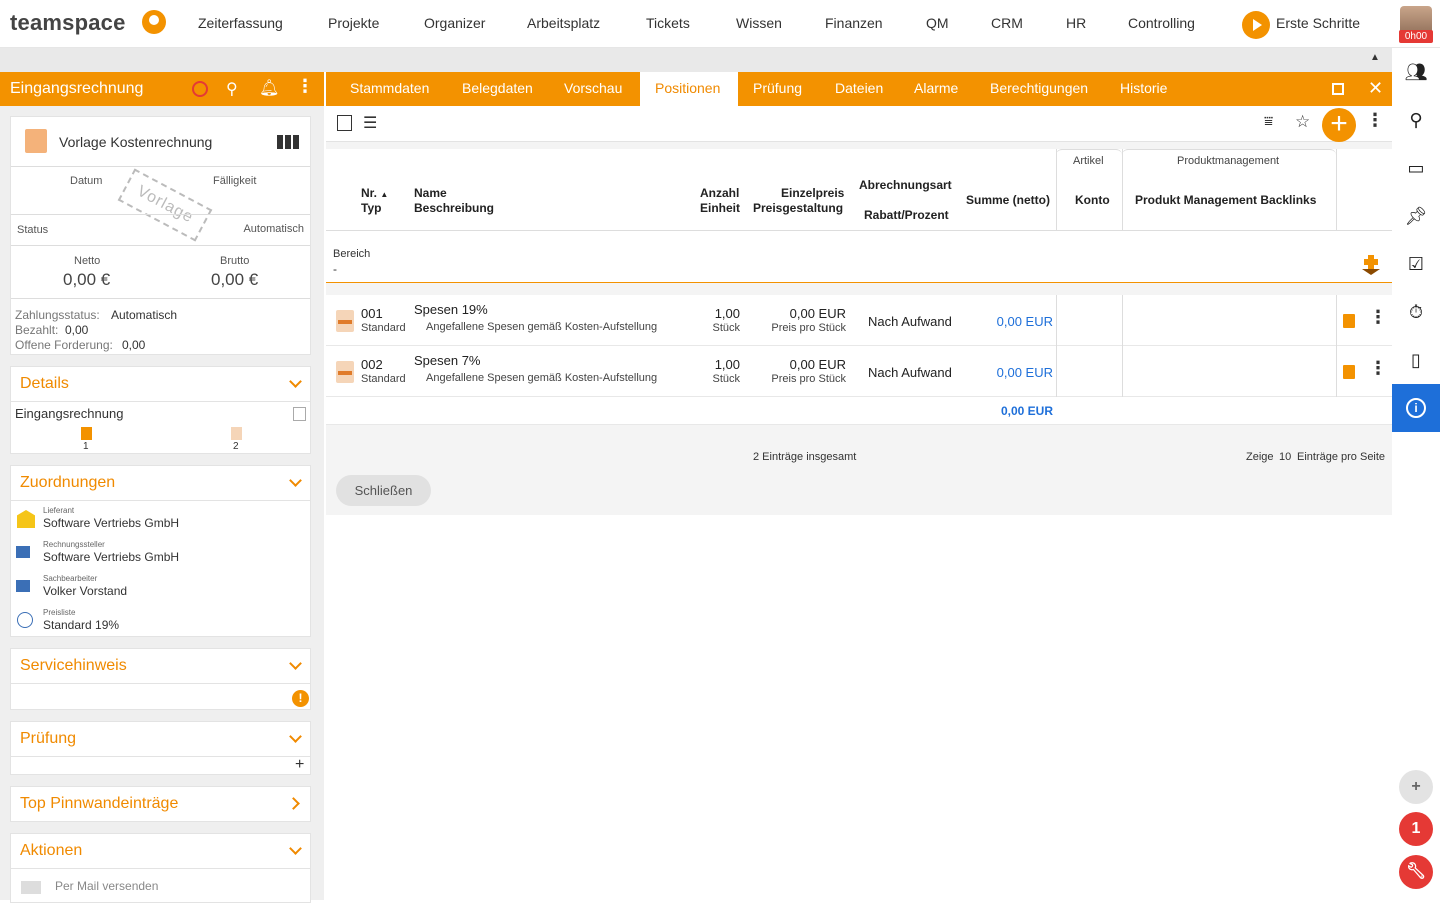 Image resolution: width=1440 pixels, height=903 pixels. I want to click on nav-qm: QM, so click(937, 23).